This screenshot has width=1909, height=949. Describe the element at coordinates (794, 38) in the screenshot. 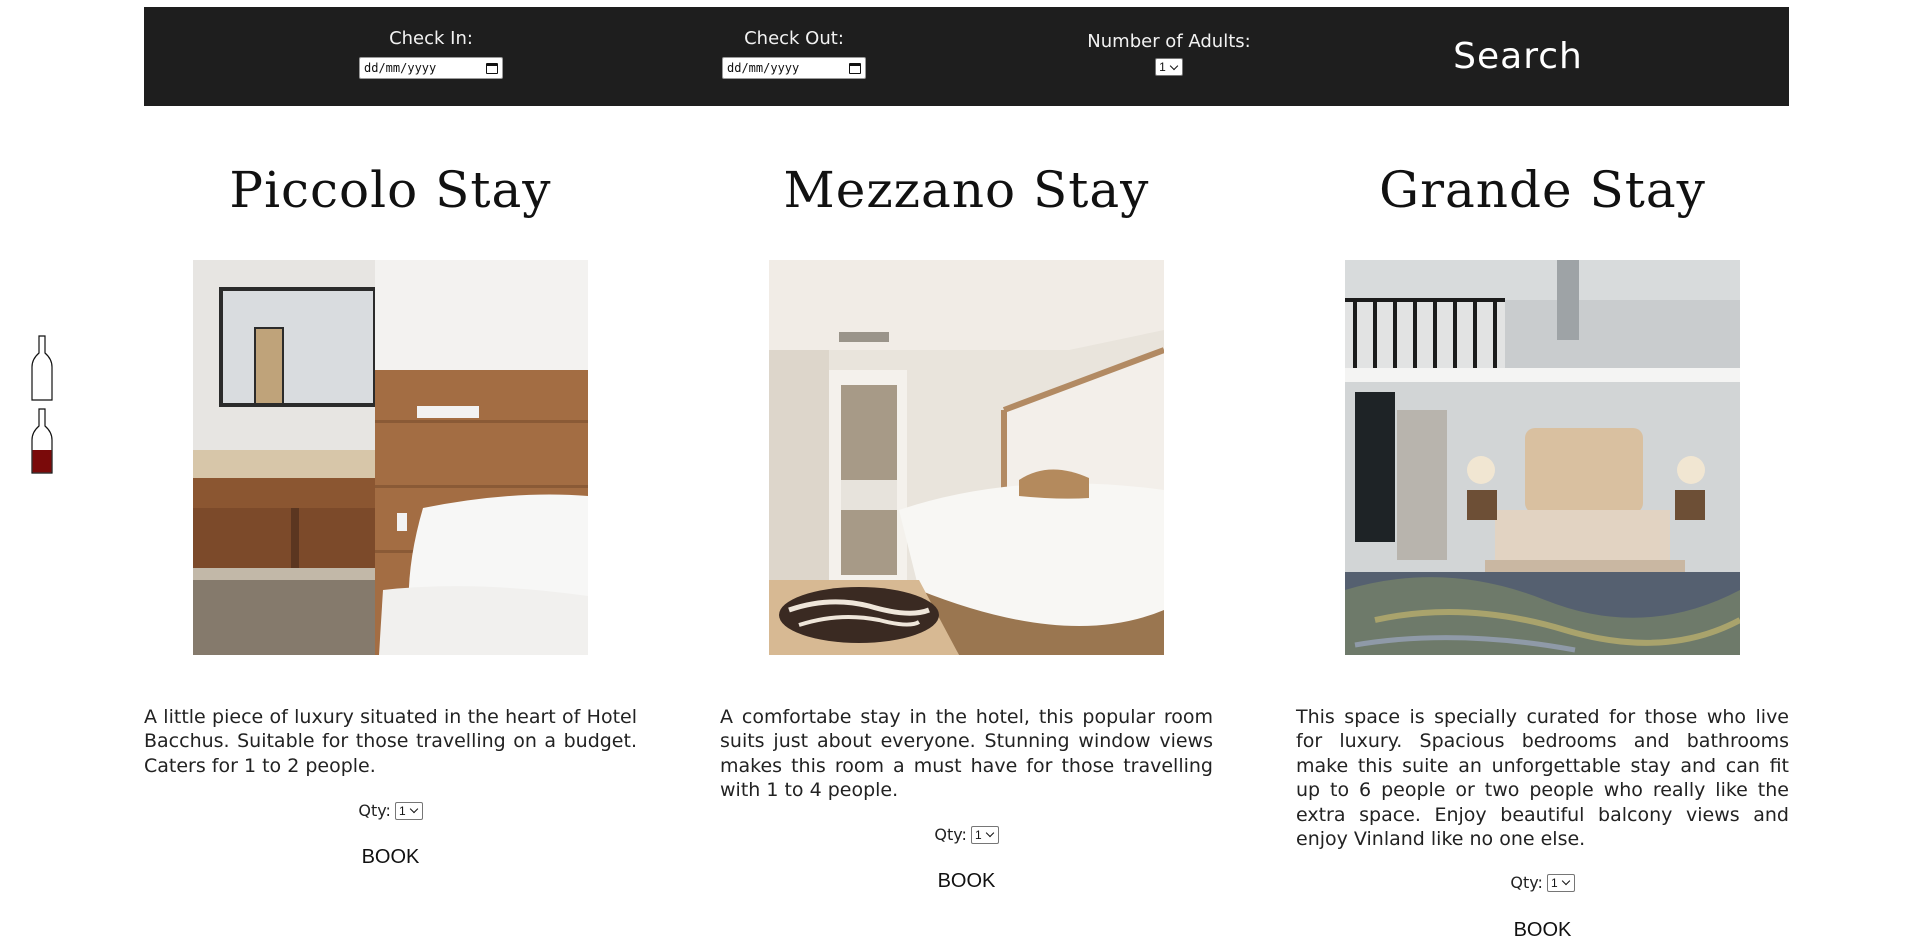

I see `check-out-label: Check Out:` at that location.